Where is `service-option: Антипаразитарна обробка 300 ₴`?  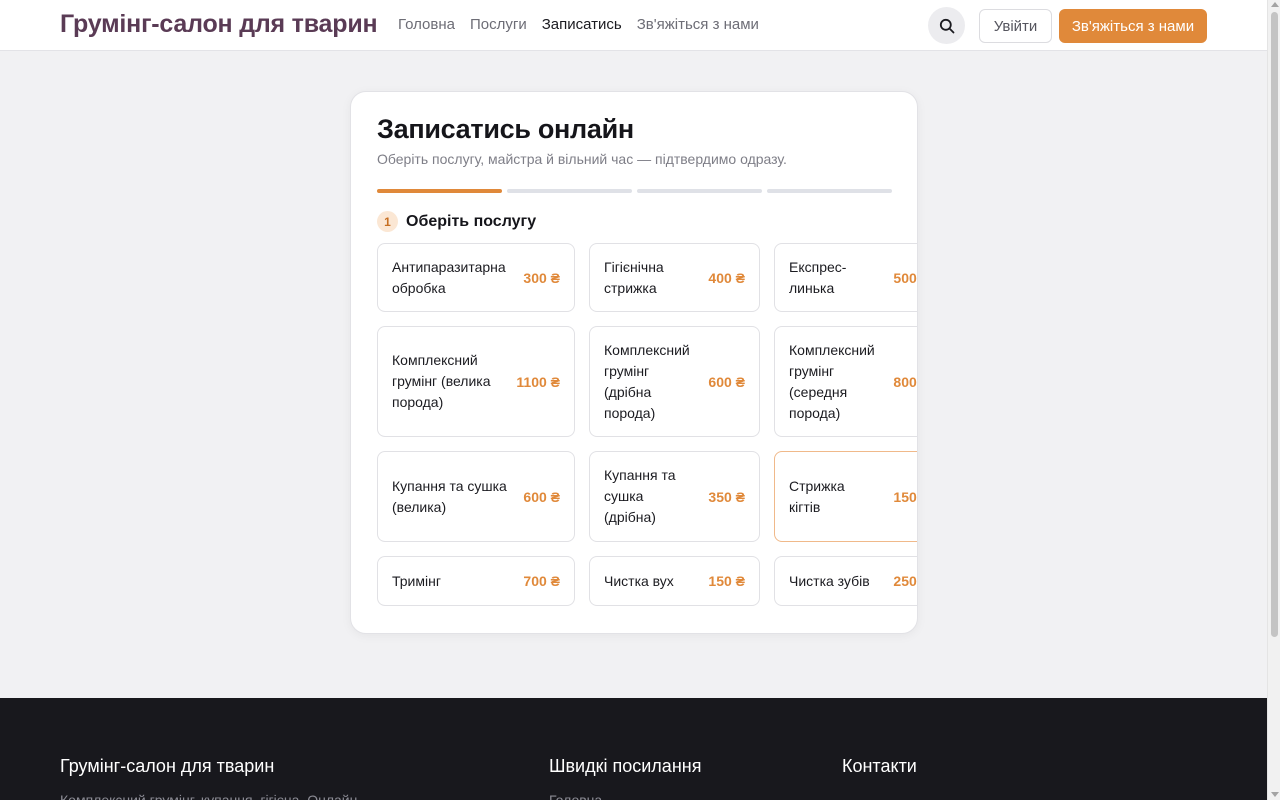 service-option: Антипаразитарна обробка 300 ₴ is located at coordinates (476, 277).